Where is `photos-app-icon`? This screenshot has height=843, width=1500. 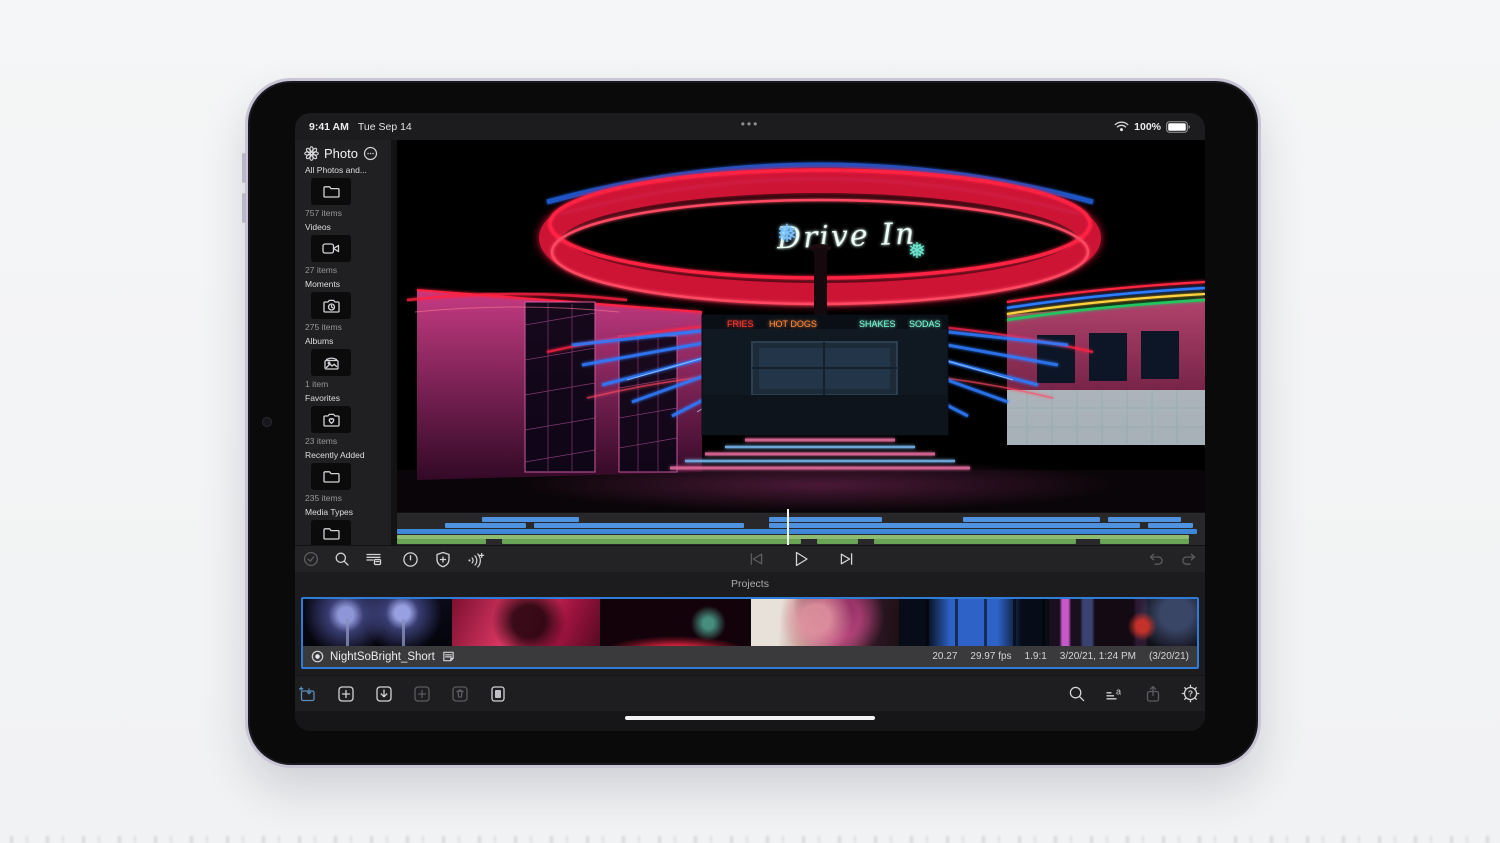
photos-app-icon is located at coordinates (311, 153).